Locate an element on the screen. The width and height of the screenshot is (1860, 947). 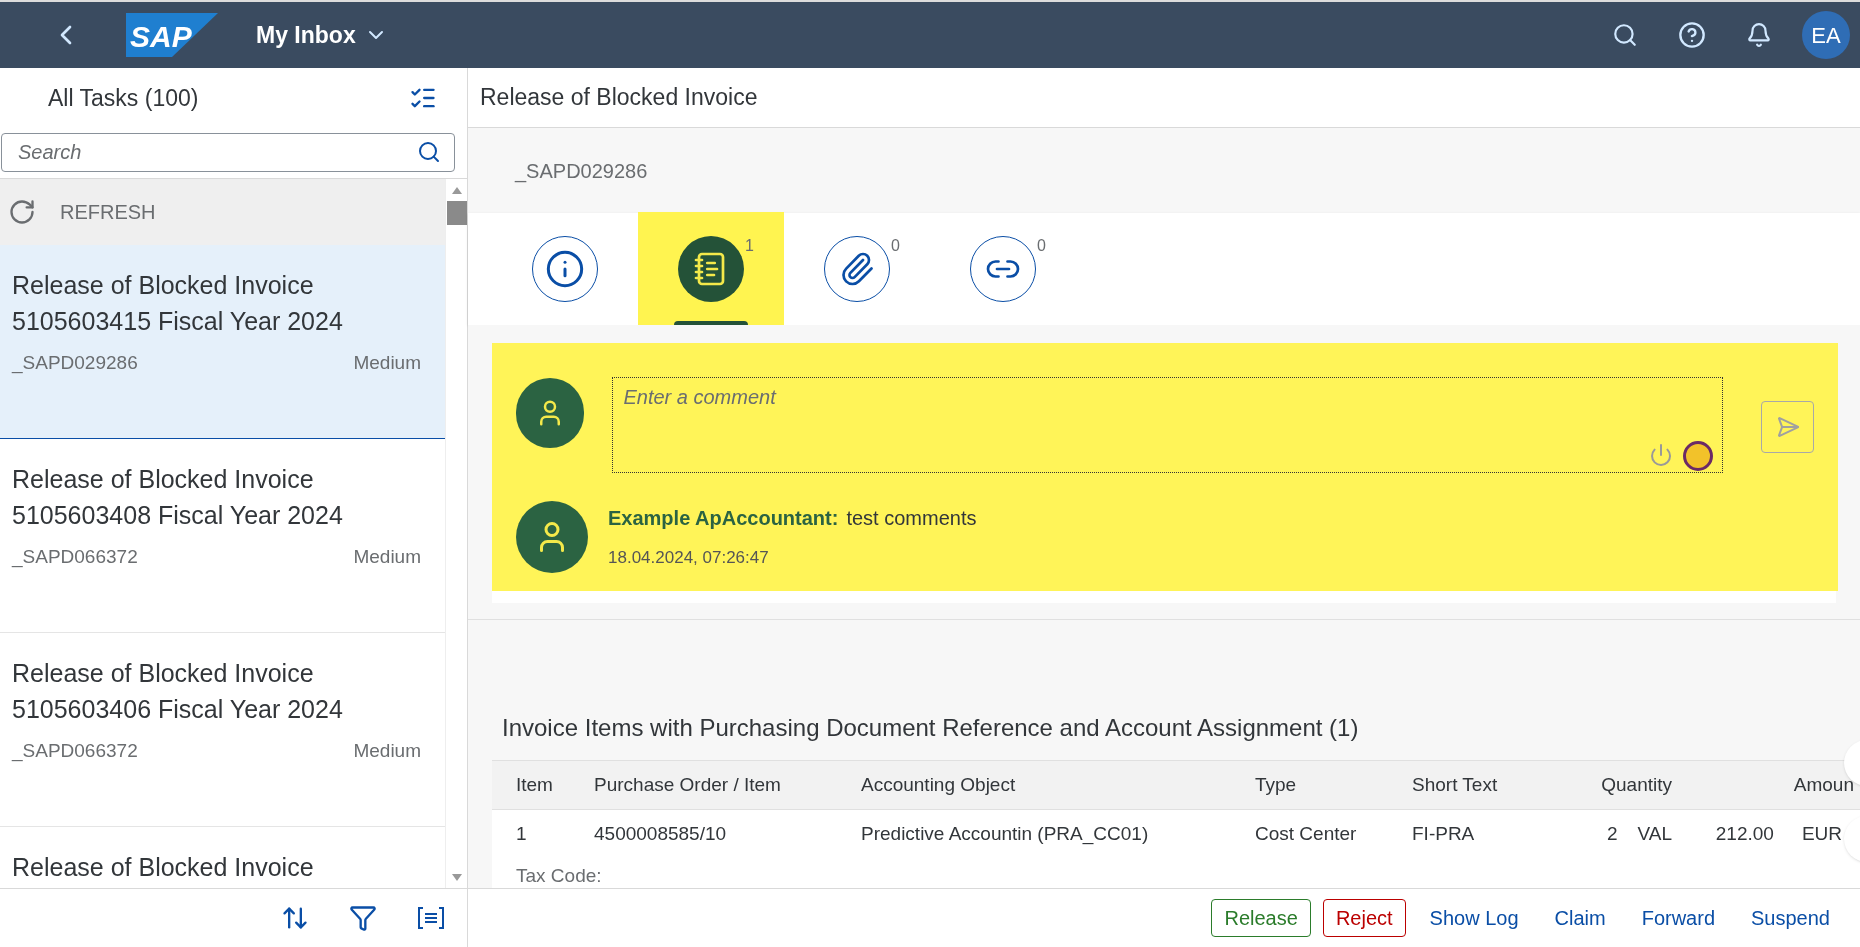
task-list-item: Release of Blocked Invoice 5105603415 Fiscal Year 2024 _SAPD029286 Medium is located at coordinates (222, 342).